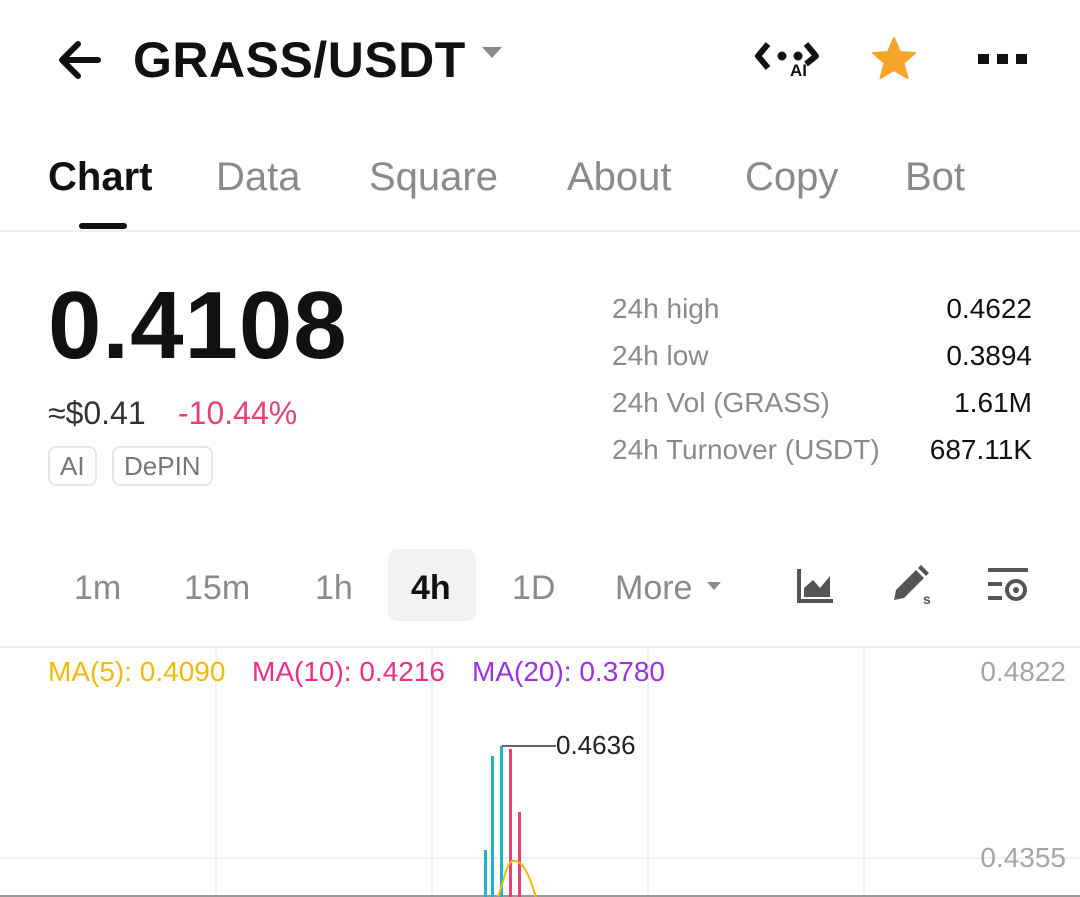 The image size is (1080, 897). I want to click on stat-24h-turnover-label: 24h Turnover (USDT), so click(746, 449).